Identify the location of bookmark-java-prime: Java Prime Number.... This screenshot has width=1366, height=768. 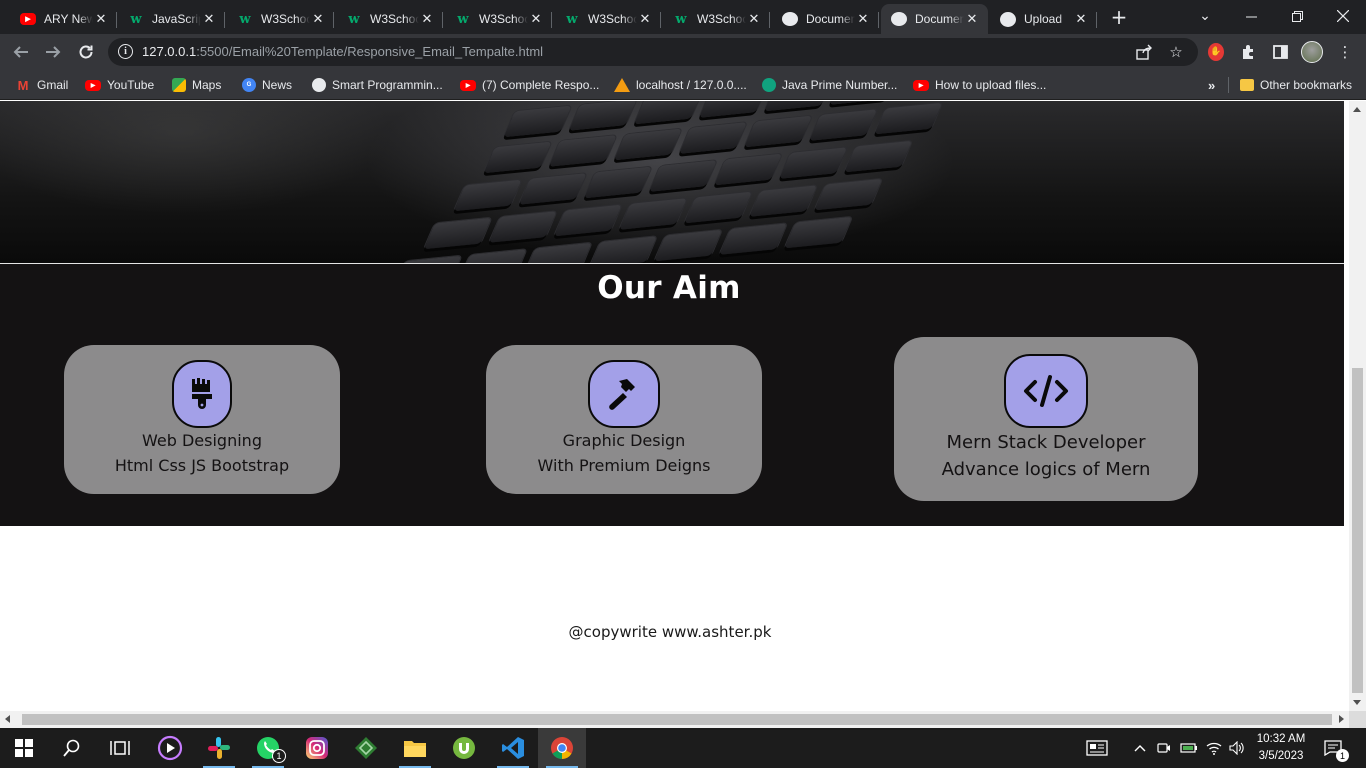
(829, 85).